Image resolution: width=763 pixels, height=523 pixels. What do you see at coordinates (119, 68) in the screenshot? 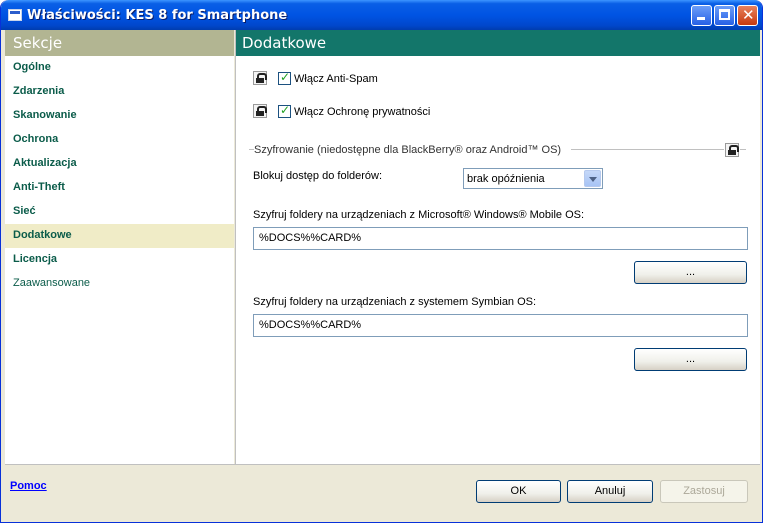
I see `sidebar-item-ogolne: Ogólne` at bounding box center [119, 68].